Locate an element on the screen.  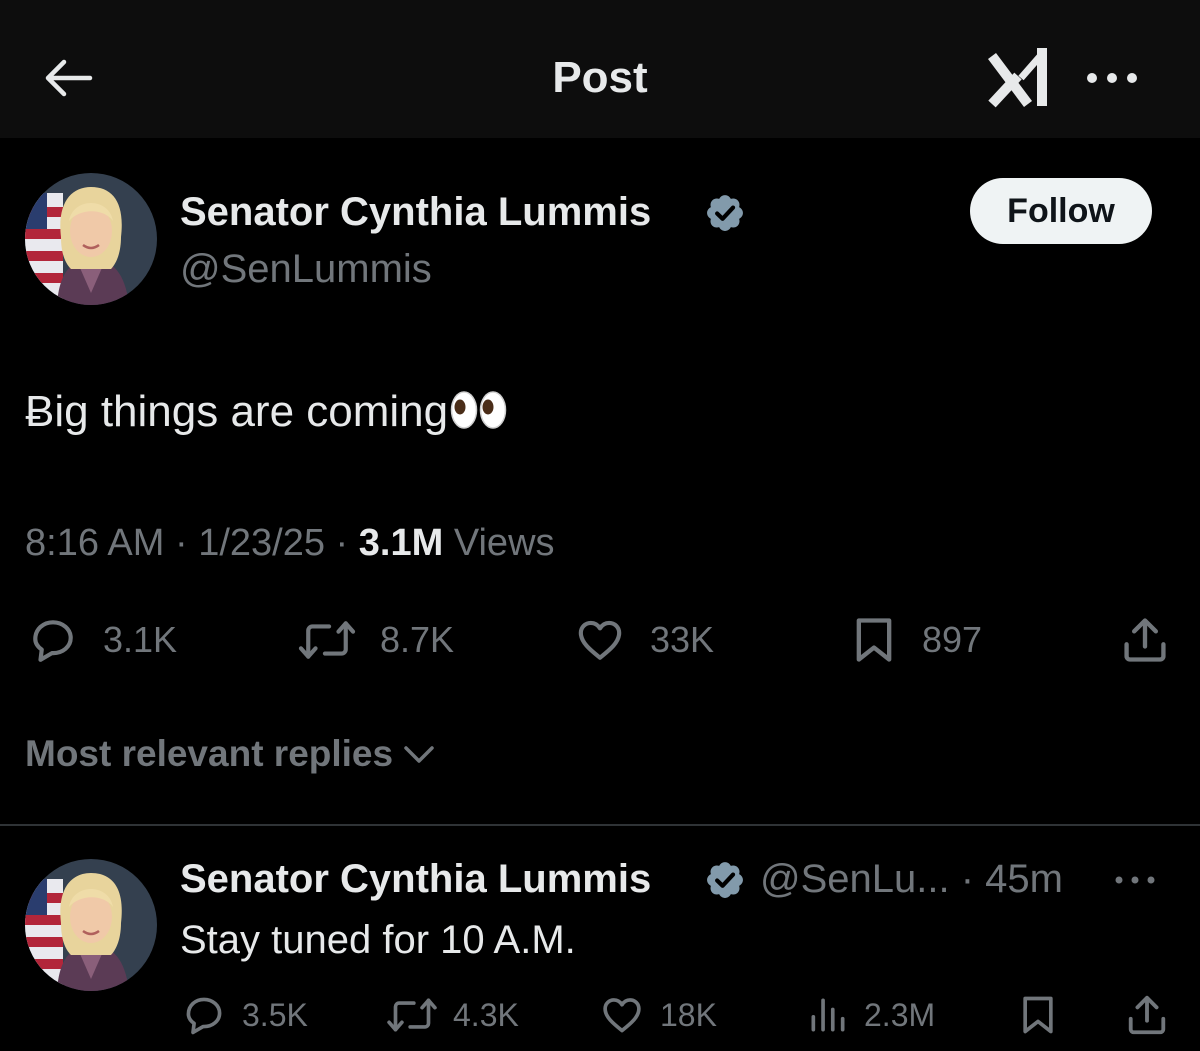
analytics-icon is located at coordinates (828, 1015).